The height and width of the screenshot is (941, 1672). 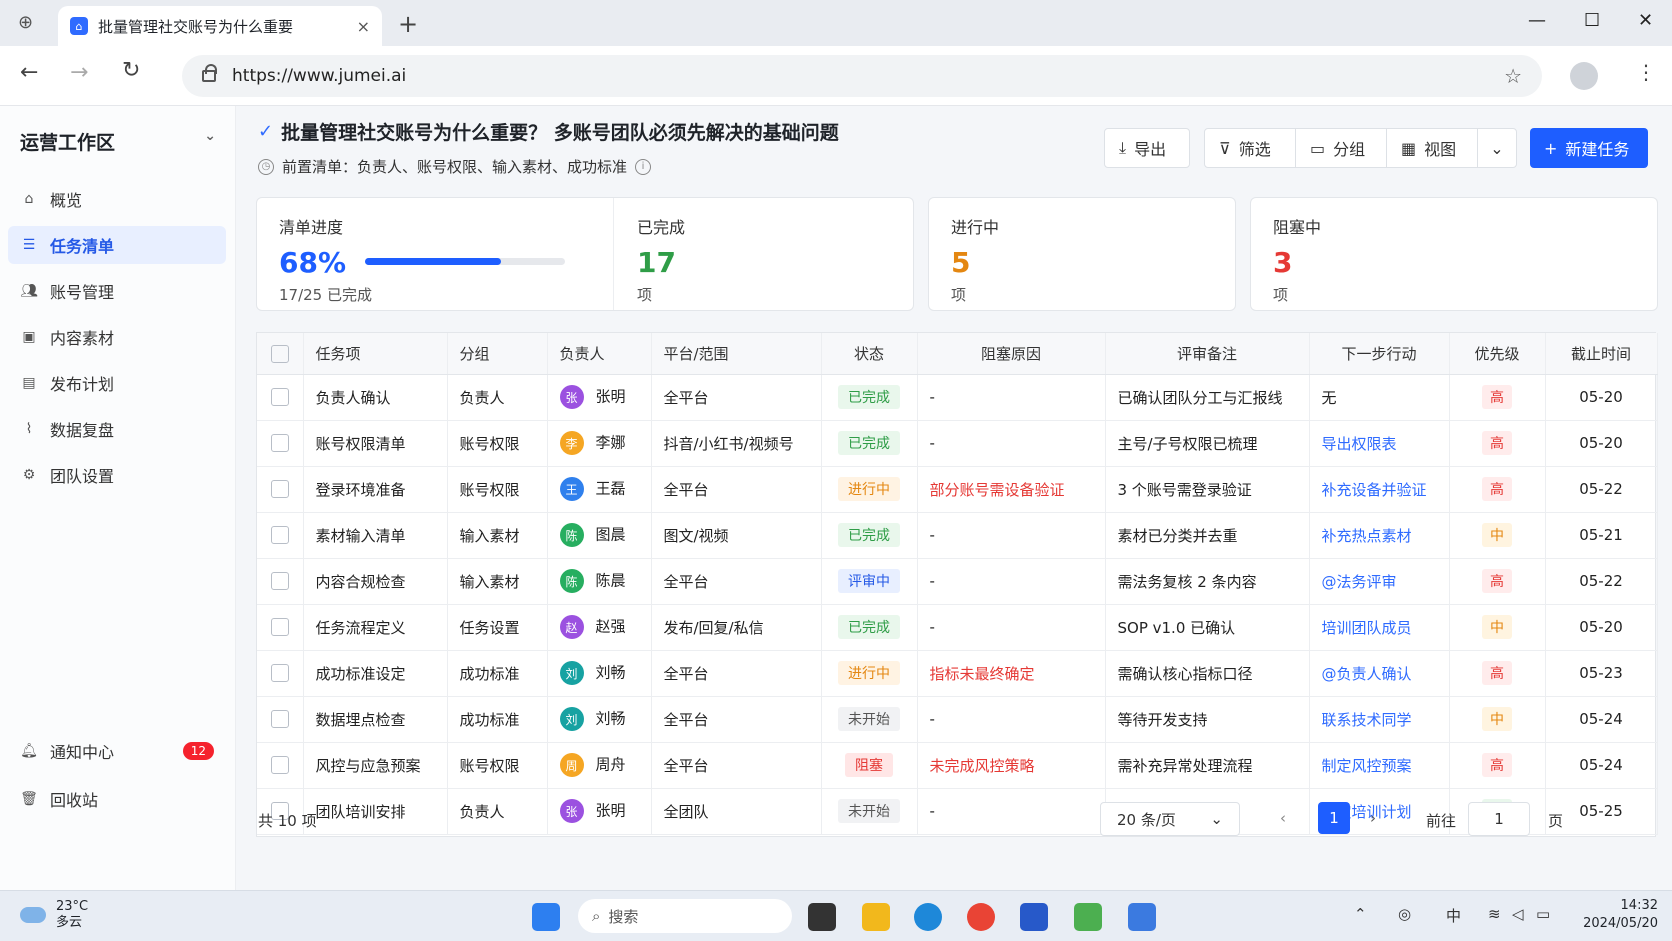 I want to click on column-header: 优先级, so click(x=1497, y=354).